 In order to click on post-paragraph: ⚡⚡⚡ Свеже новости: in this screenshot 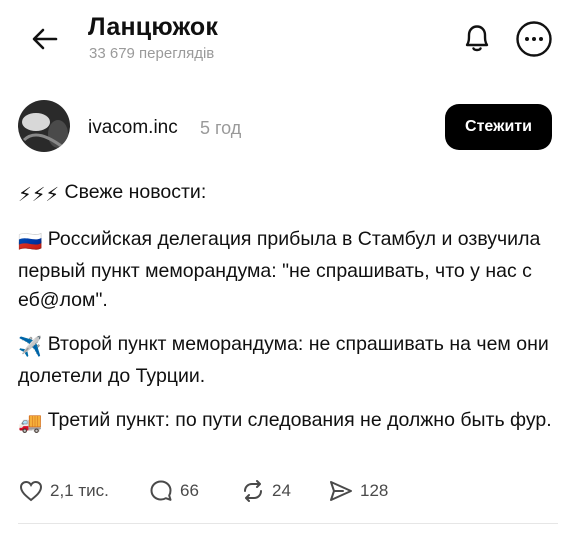, I will do `click(288, 194)`.